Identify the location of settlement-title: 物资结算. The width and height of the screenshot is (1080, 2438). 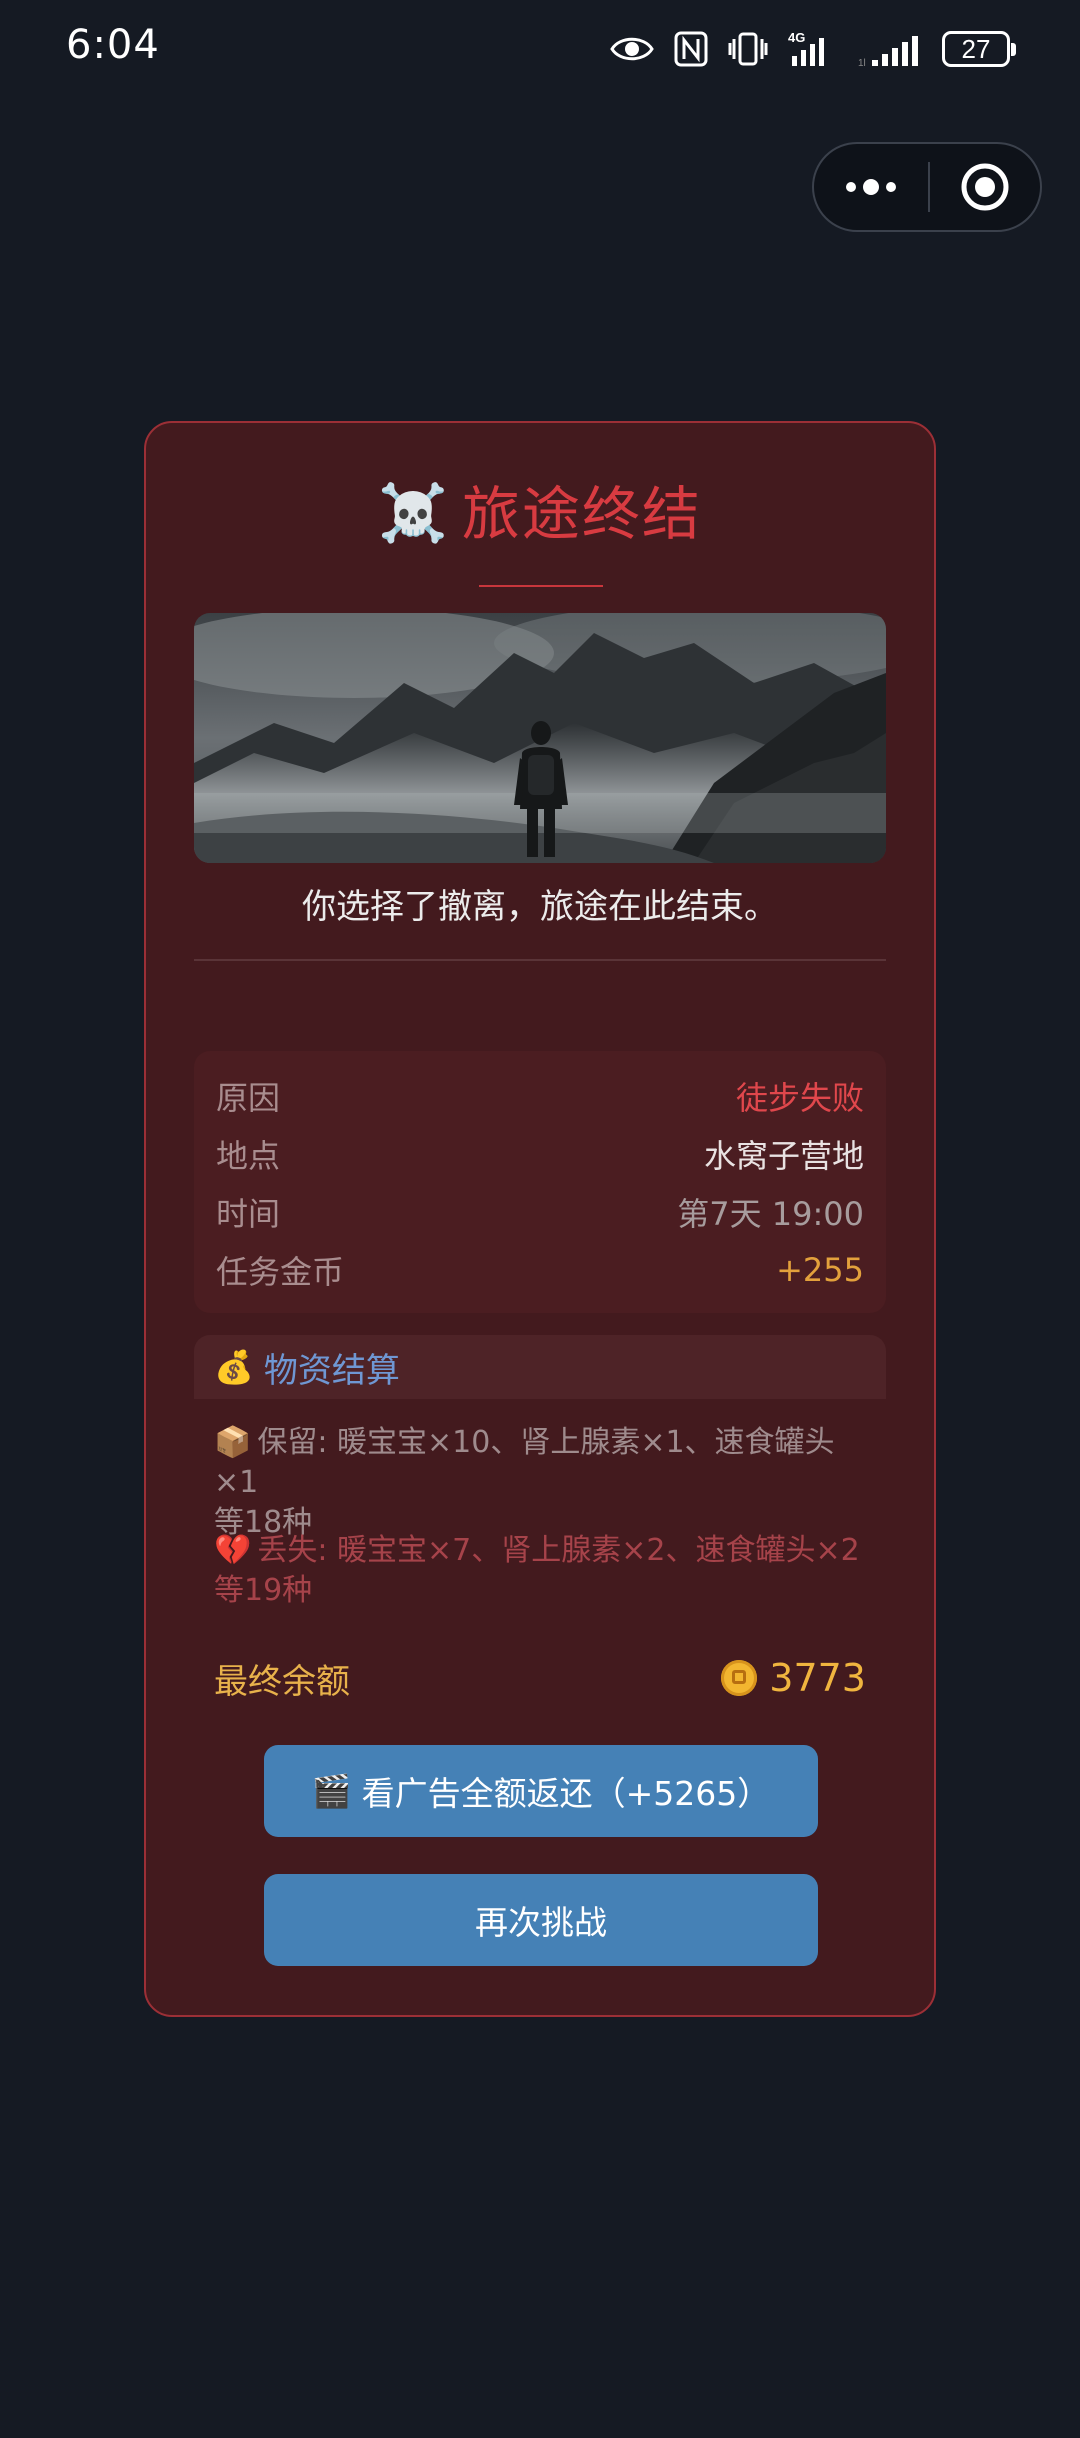
(331, 1370).